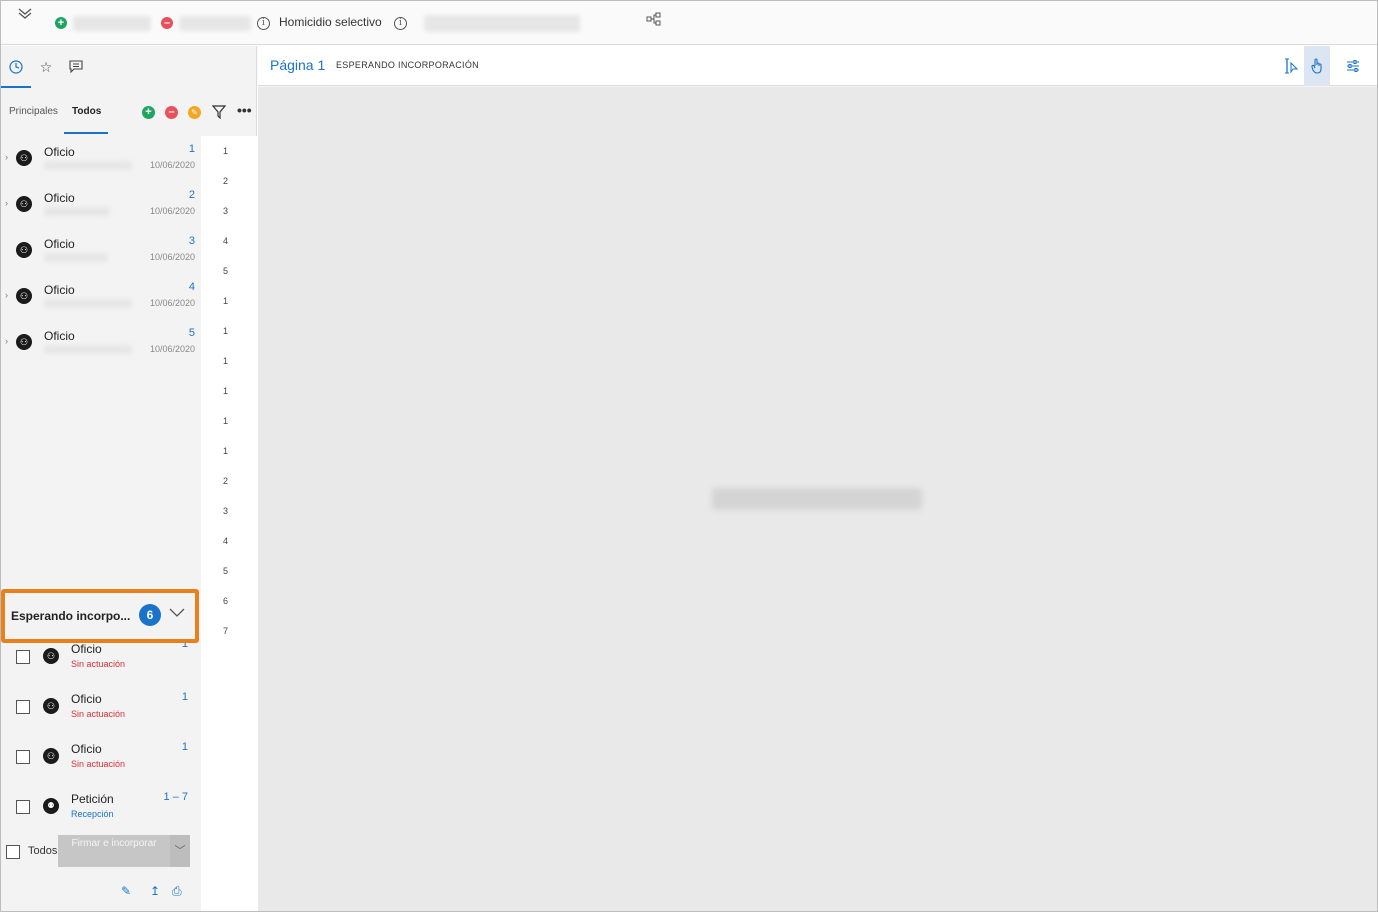 The width and height of the screenshot is (1378, 912). I want to click on settings-sliders-icon, so click(1353, 66).